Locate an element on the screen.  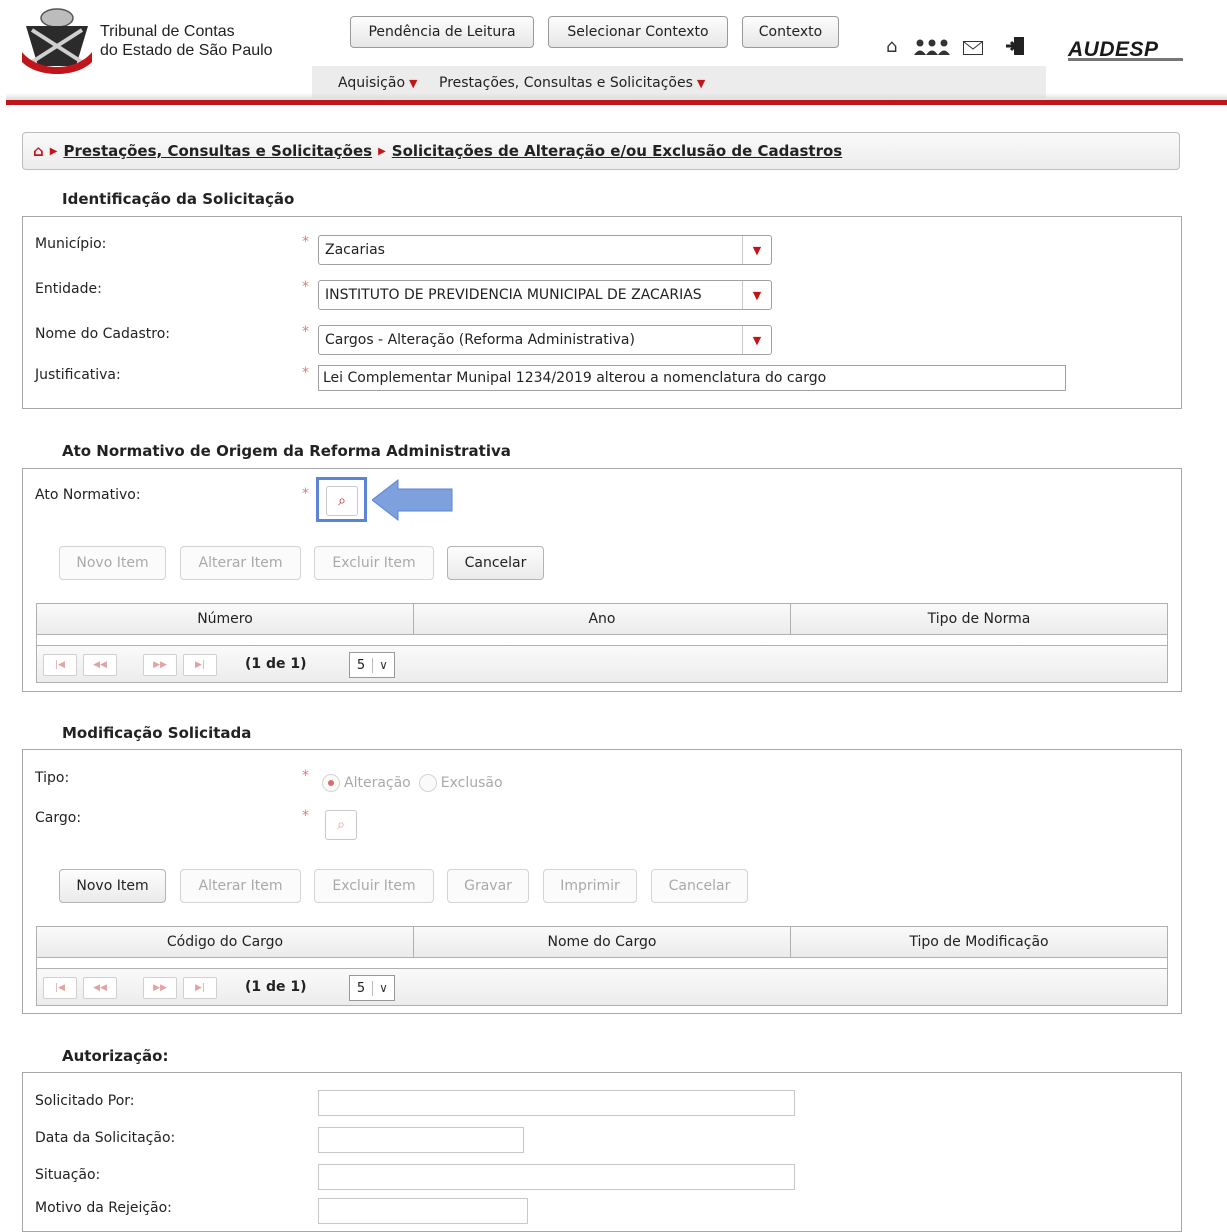
mod-excluir-item-button: Excluir Item is located at coordinates (374, 886).